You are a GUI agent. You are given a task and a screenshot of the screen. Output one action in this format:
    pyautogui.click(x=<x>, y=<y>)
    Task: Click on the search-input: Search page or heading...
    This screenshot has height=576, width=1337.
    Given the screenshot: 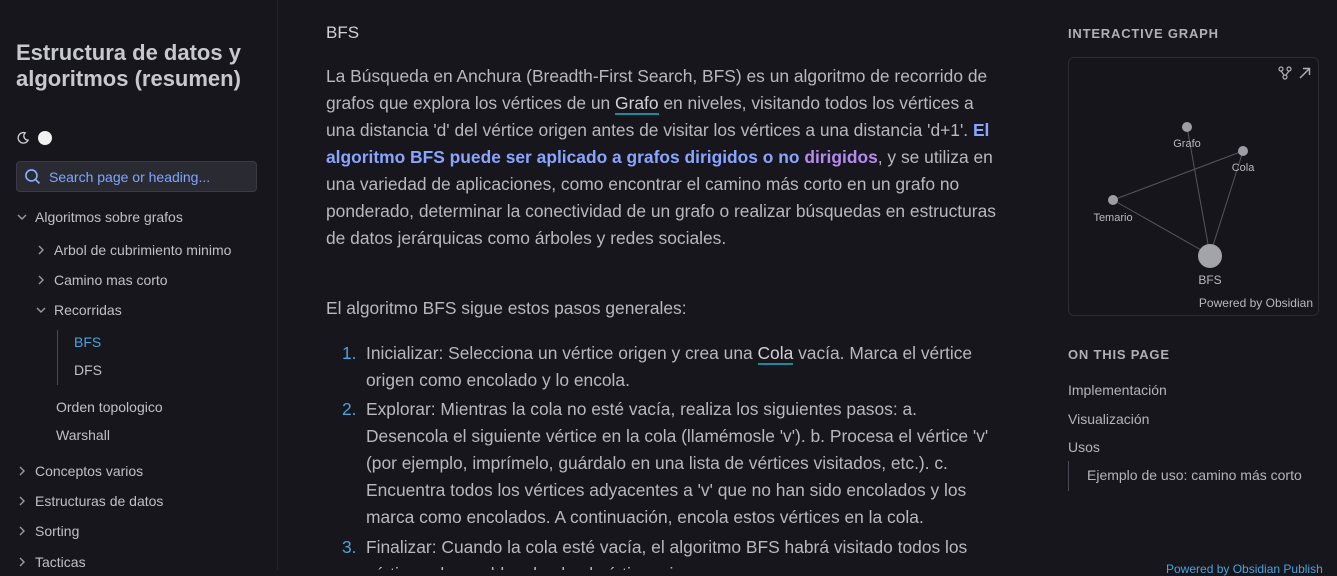 What is the action you would take?
    pyautogui.click(x=136, y=176)
    